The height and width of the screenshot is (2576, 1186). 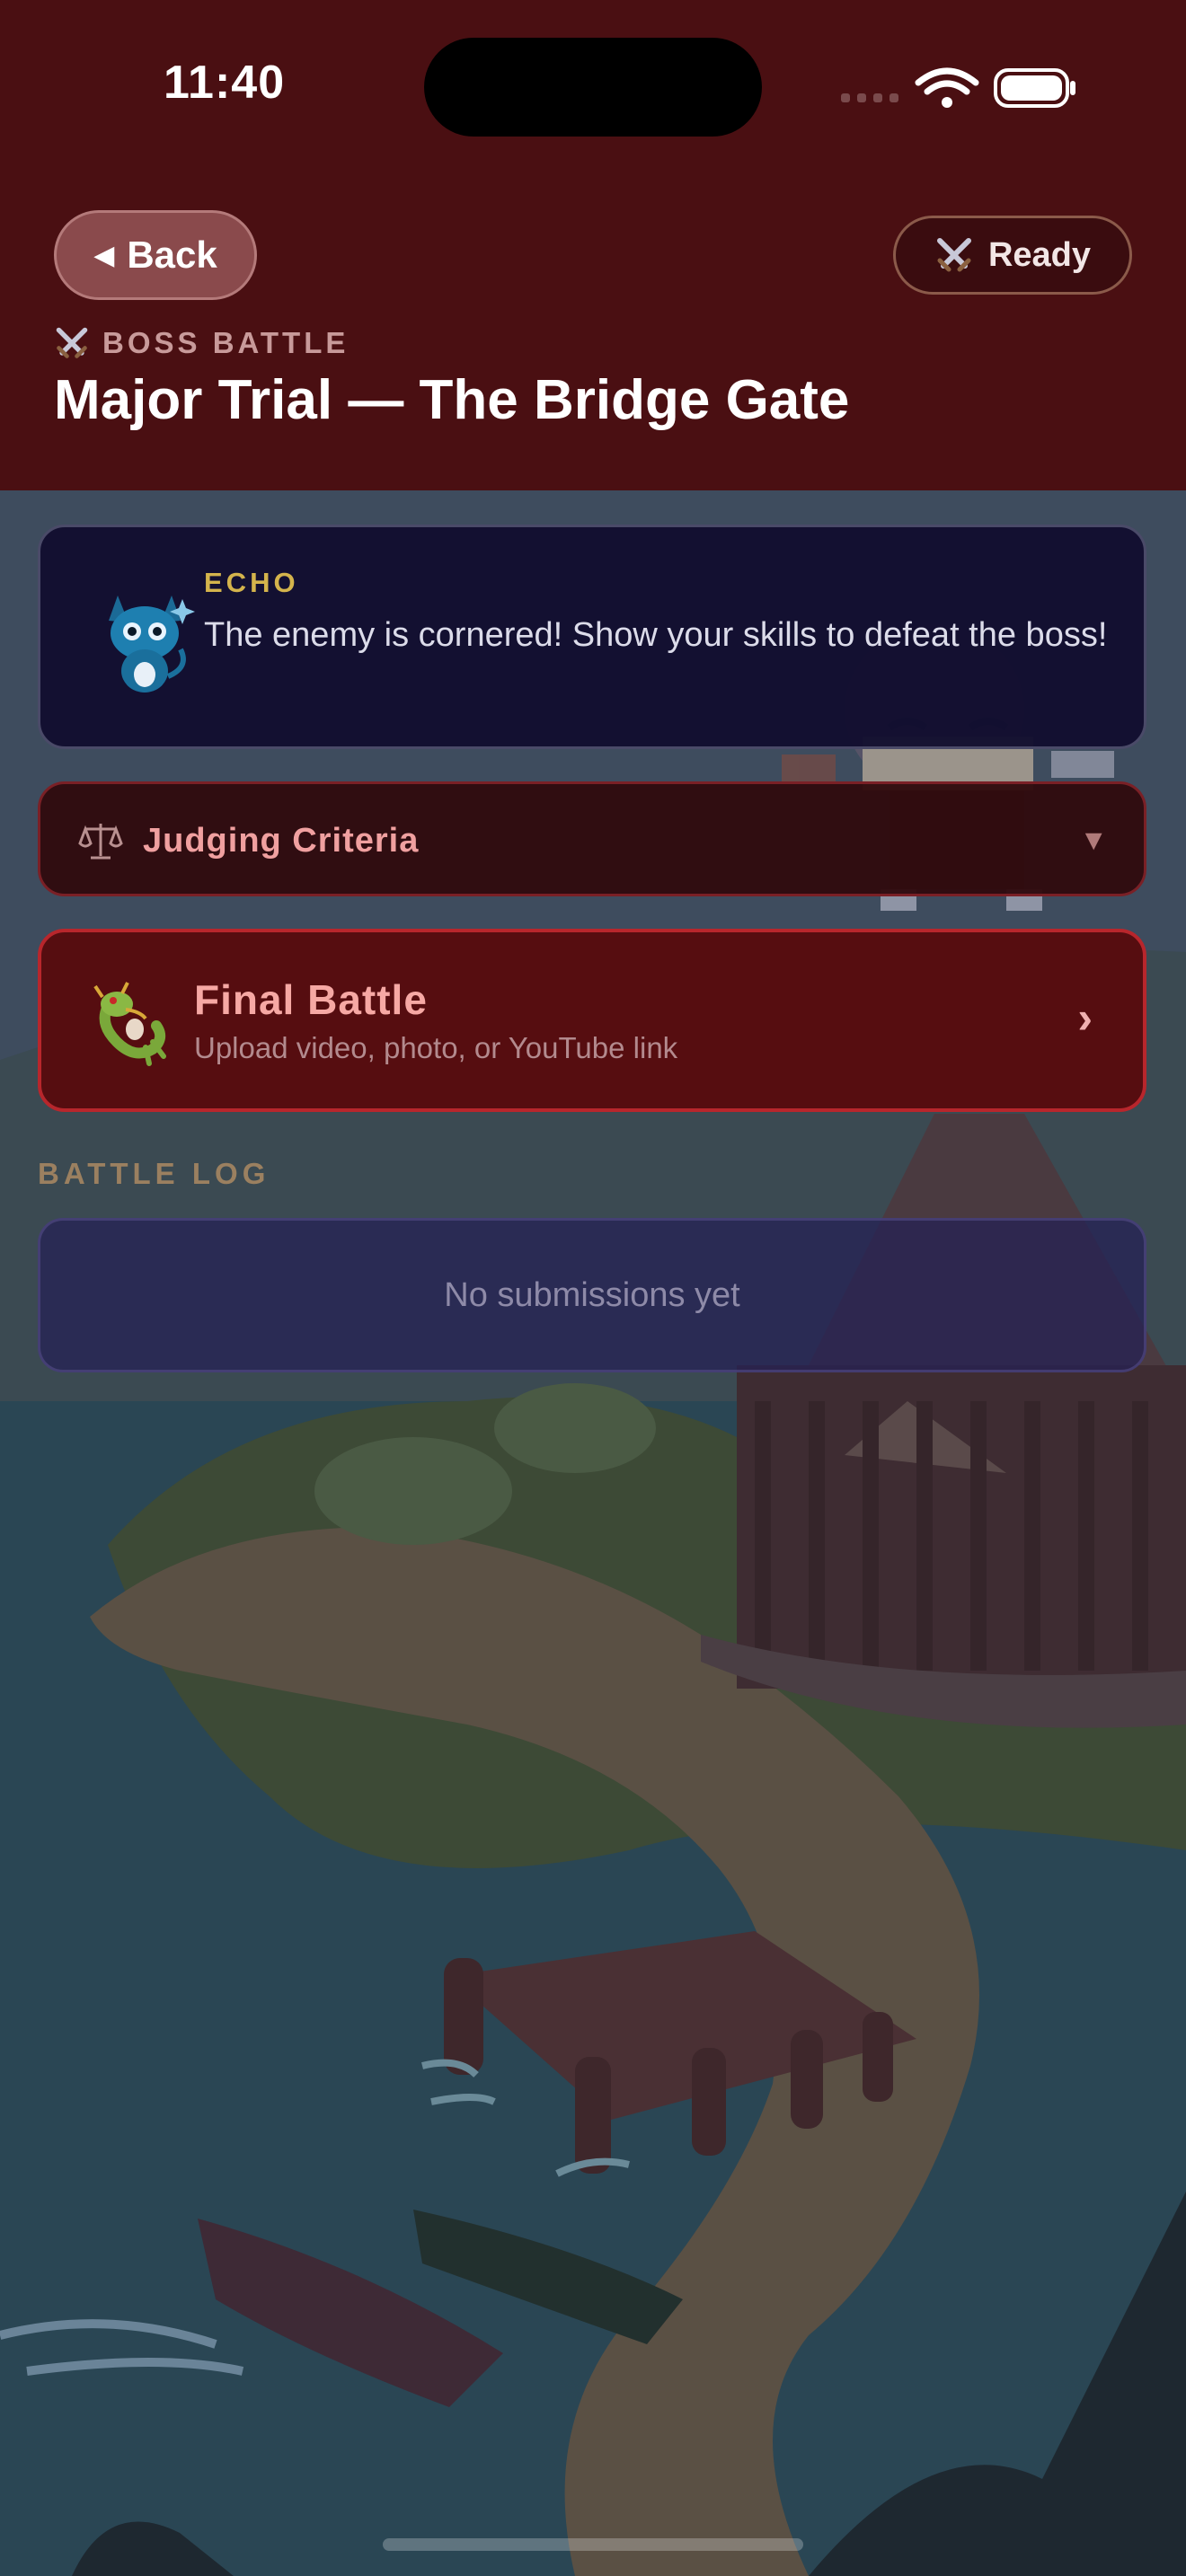 What do you see at coordinates (452, 400) in the screenshot?
I see `page-title: Major Trial — The Bridge Gate` at bounding box center [452, 400].